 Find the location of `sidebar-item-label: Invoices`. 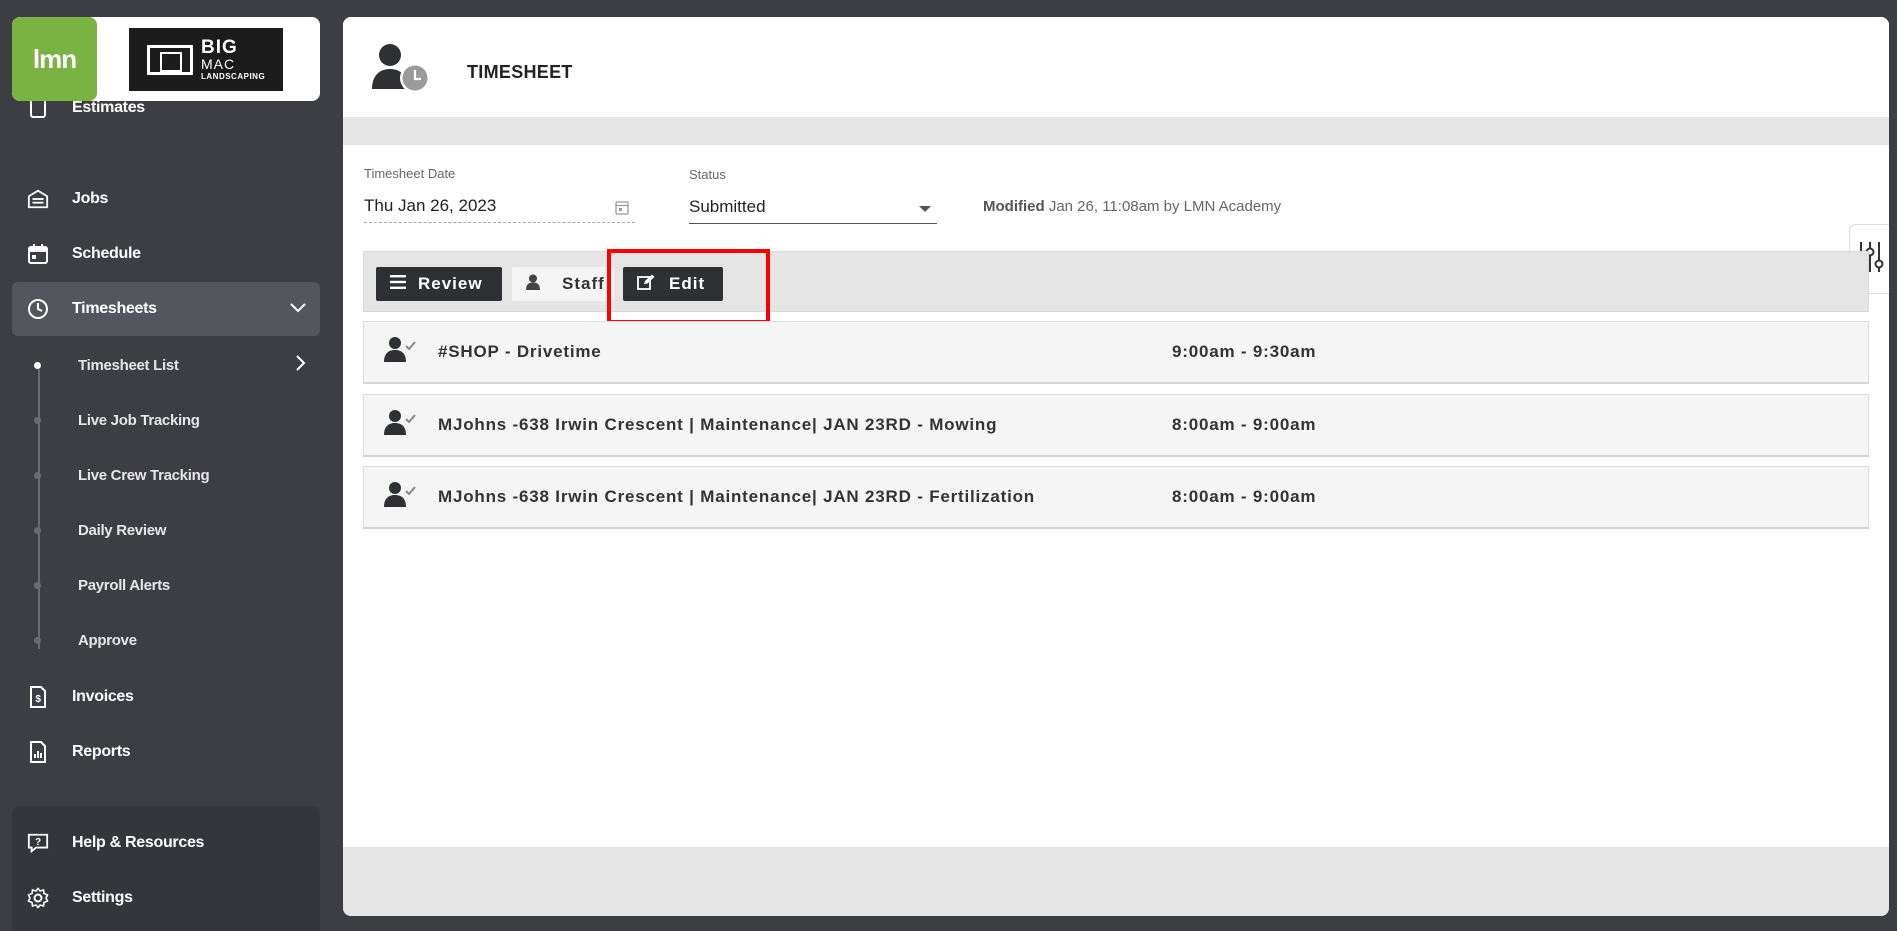

sidebar-item-label: Invoices is located at coordinates (103, 696).